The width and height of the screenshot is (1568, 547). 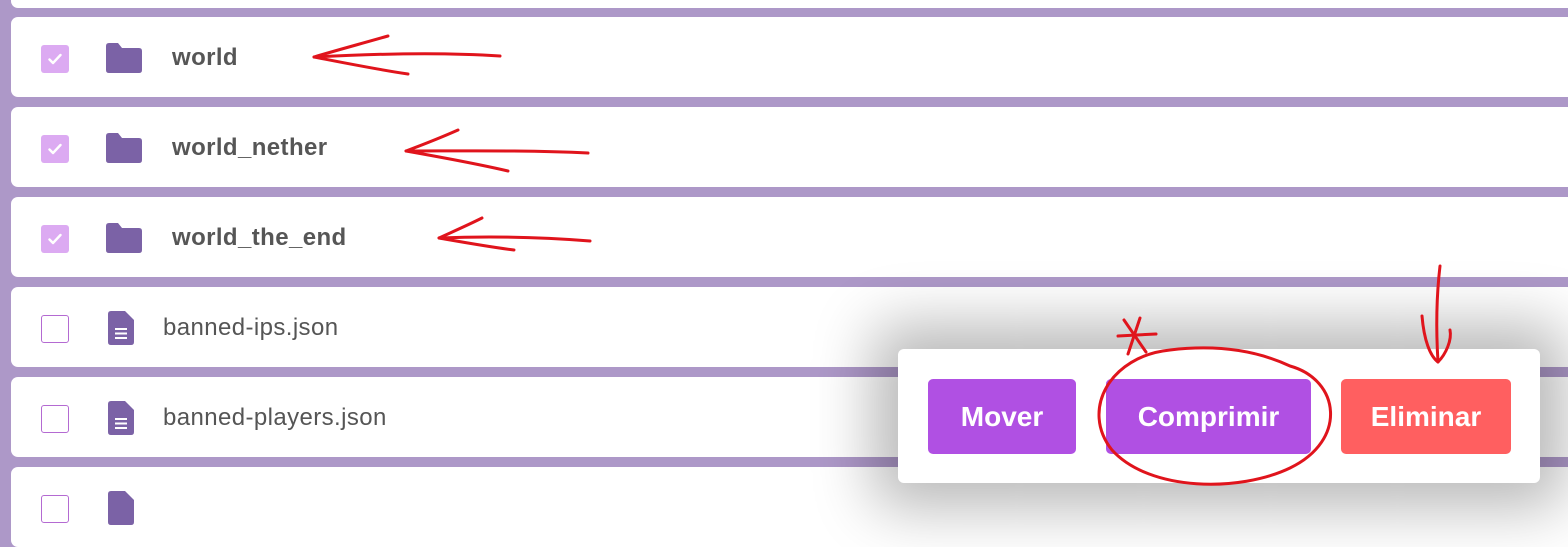 I want to click on file-row: world_the_end, so click(x=789, y=237).